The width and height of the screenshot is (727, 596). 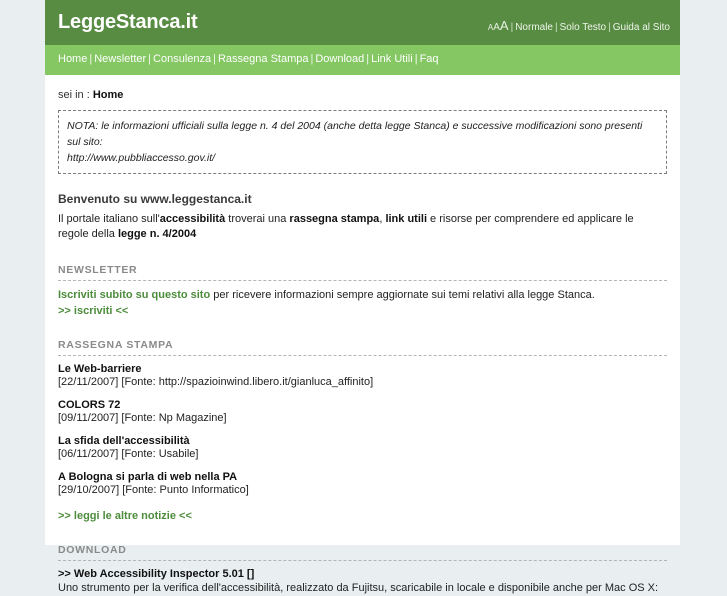 I want to click on view-solo-testo-link: Solo Testo, so click(x=583, y=27).